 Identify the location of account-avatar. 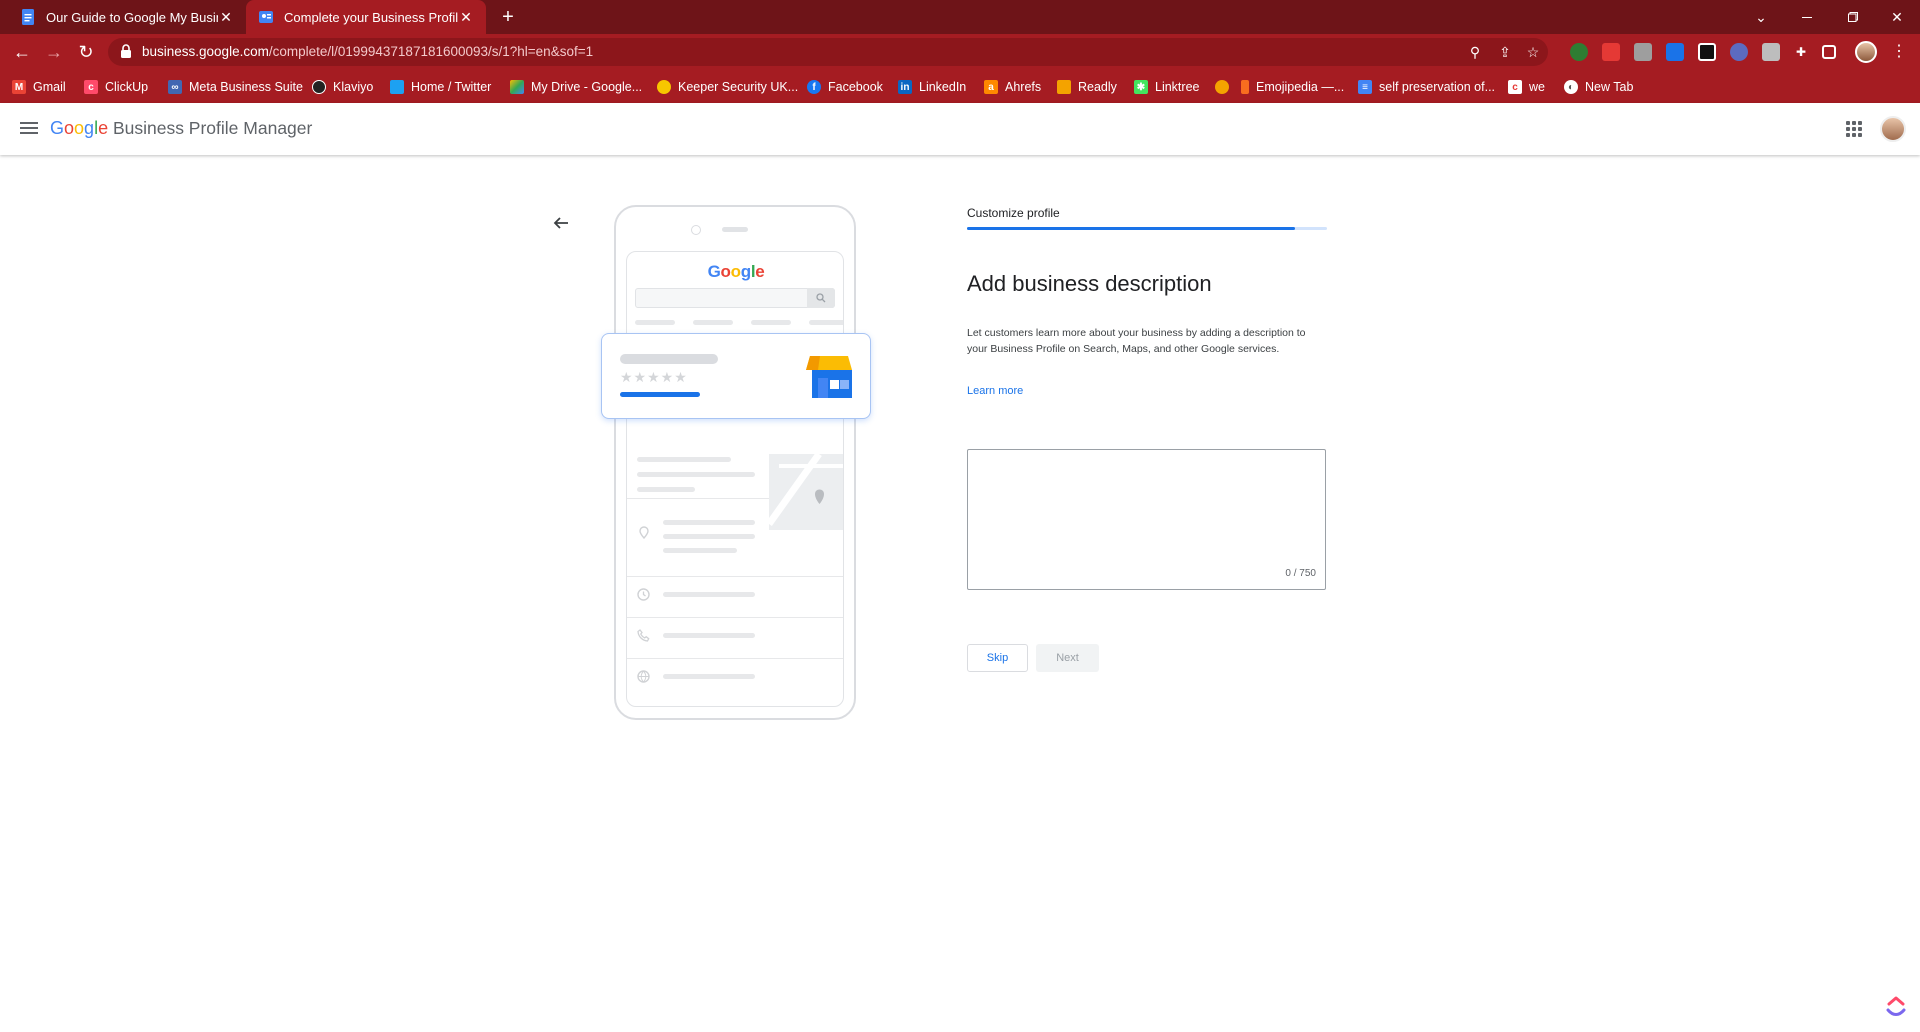
(1893, 129).